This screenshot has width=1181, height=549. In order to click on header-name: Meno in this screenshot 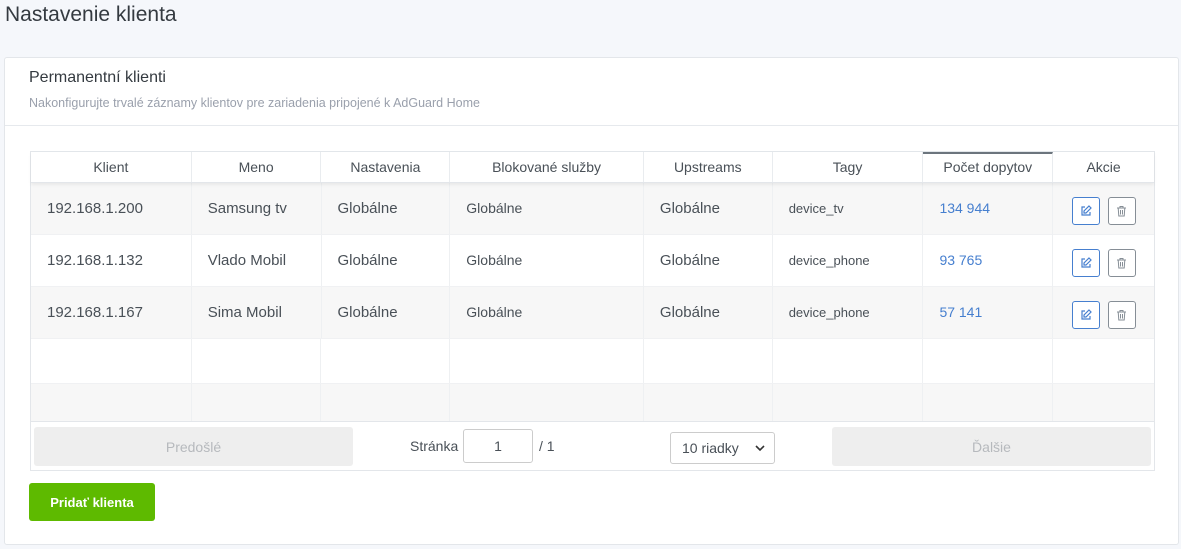, I will do `click(257, 167)`.